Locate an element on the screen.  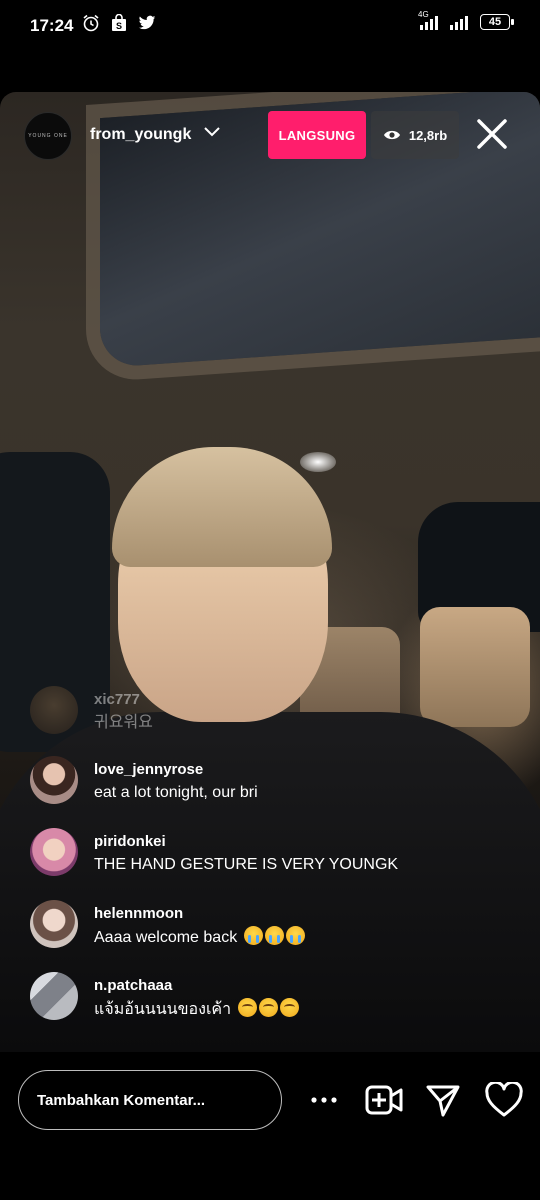
close-icon is located at coordinates (492, 134).